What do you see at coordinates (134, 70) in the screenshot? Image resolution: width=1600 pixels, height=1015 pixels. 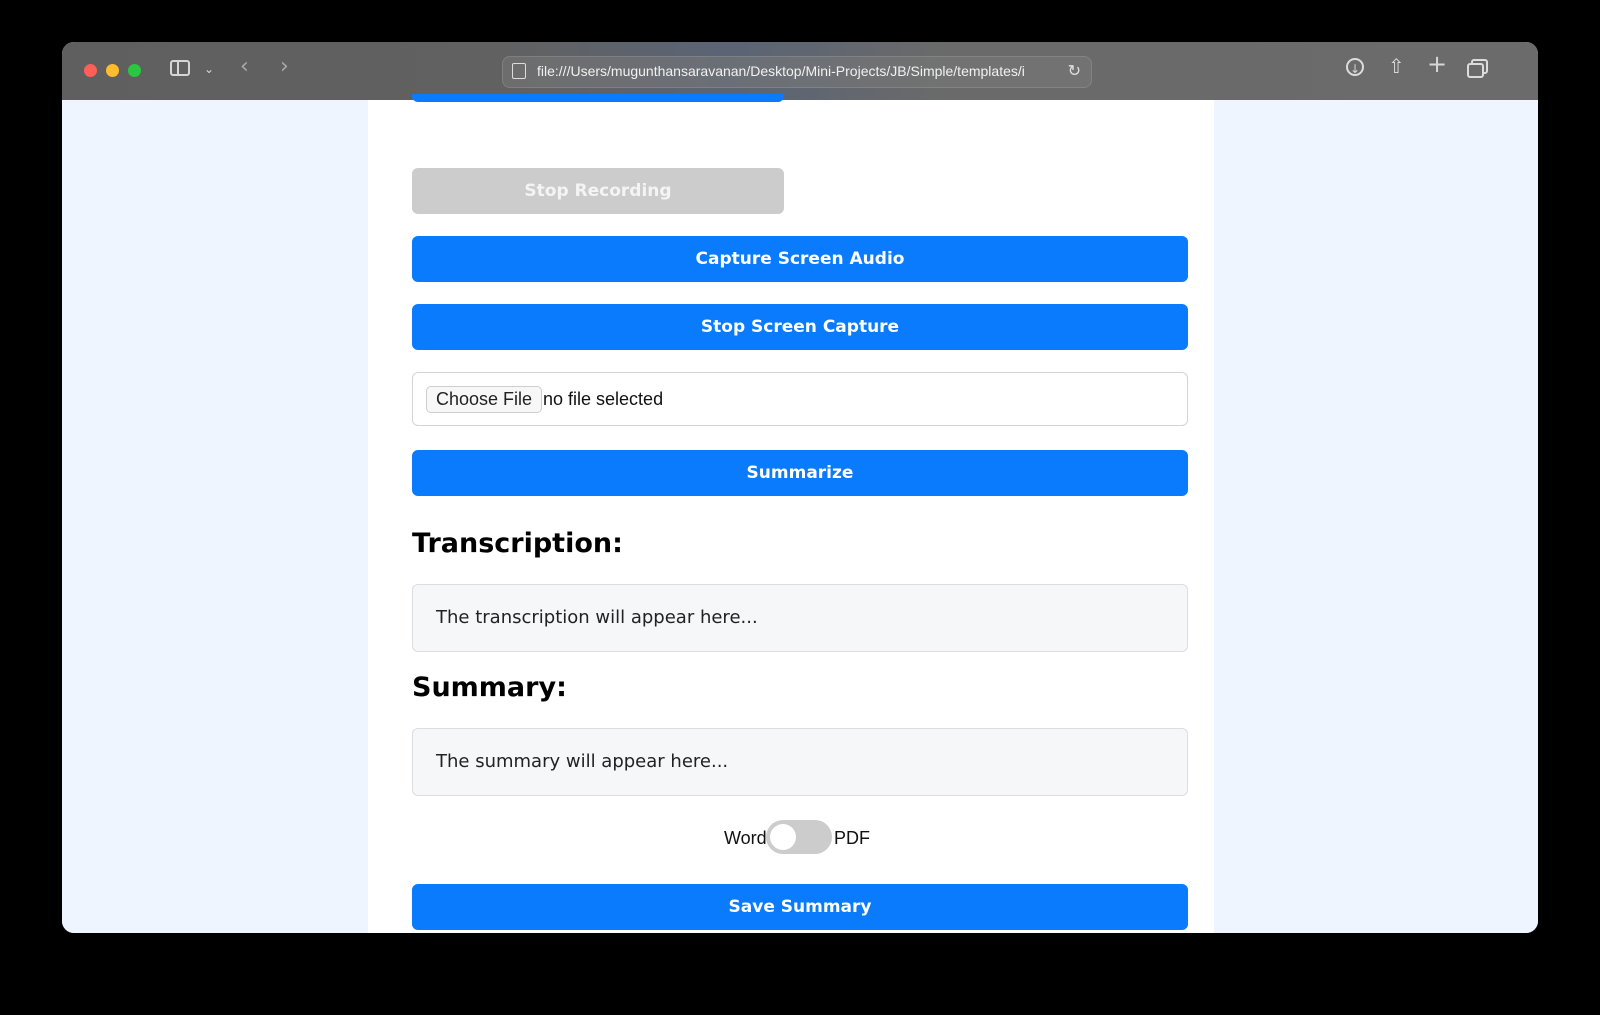 I see `zoom-window-button` at bounding box center [134, 70].